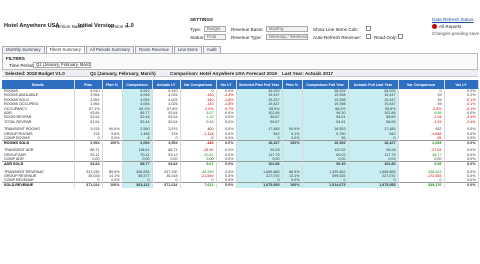  What do you see at coordinates (211, 49) in the screenshot?
I see `tab-audit: Audit` at bounding box center [211, 49].